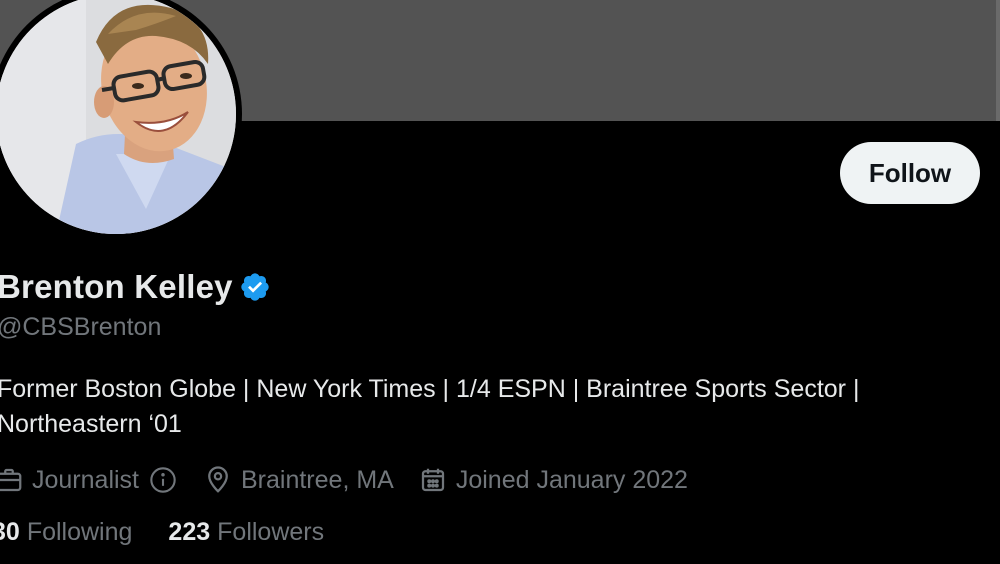 The height and width of the screenshot is (564, 1000). Describe the element at coordinates (218, 480) in the screenshot. I see `location-pin-icon` at that location.